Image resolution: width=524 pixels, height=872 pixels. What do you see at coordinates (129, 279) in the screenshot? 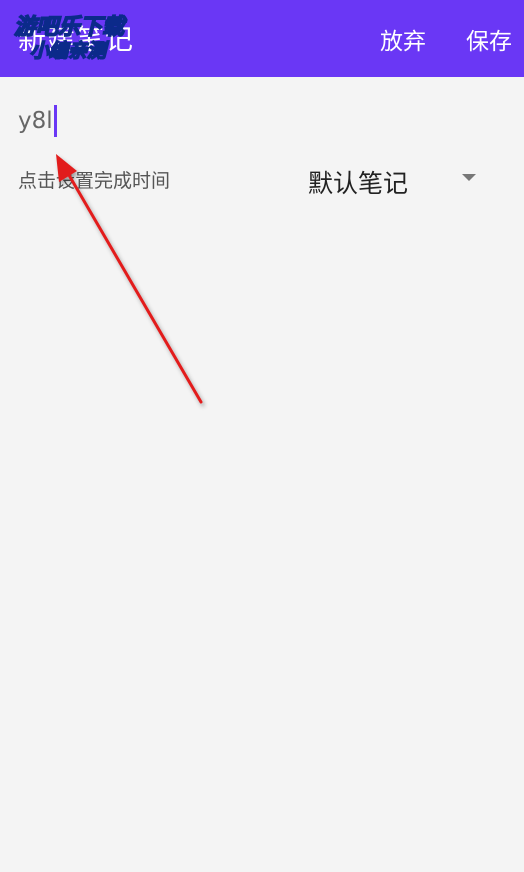
I see `red-arrow-annotation` at bounding box center [129, 279].